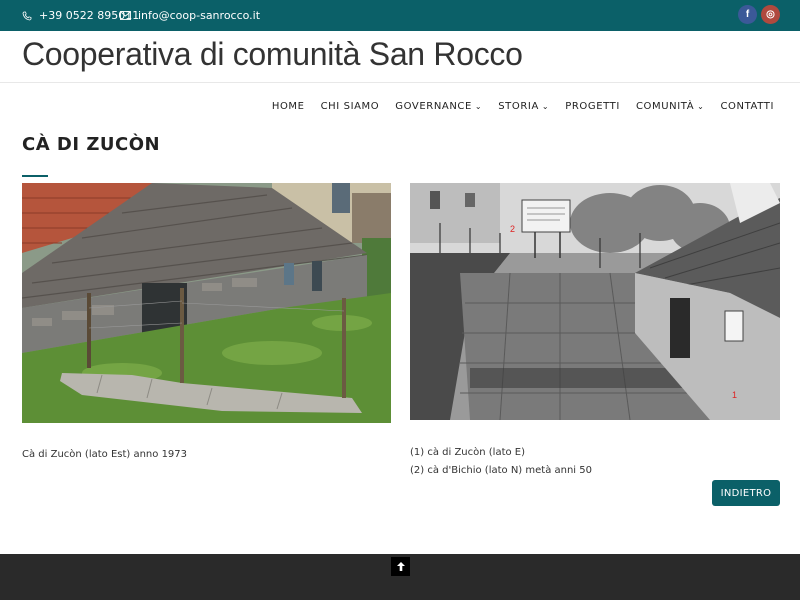  I want to click on email-contact: info@coop-sanrocco.it, so click(190, 15).